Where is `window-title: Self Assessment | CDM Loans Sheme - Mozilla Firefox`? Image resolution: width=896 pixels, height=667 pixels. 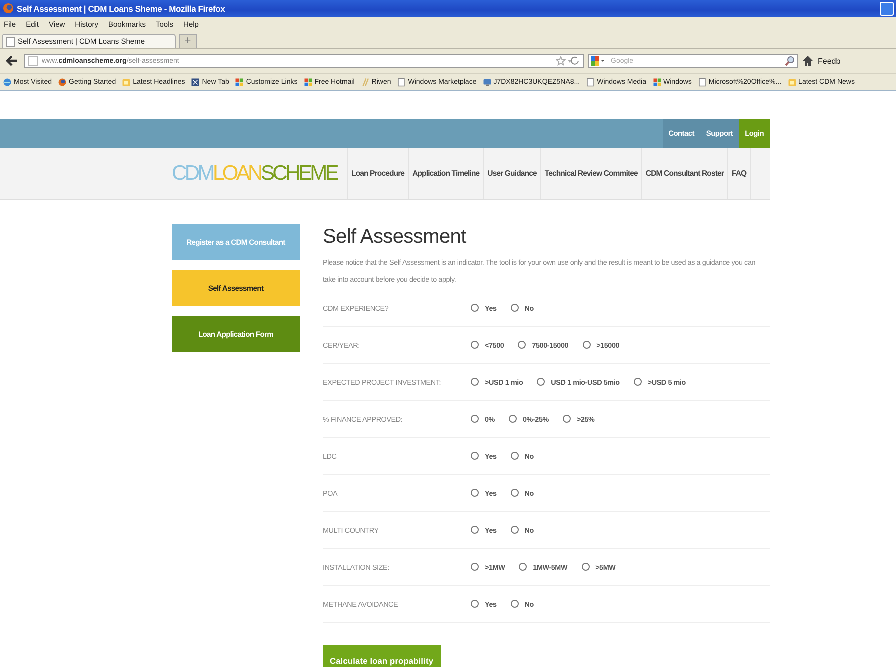 window-title: Self Assessment | CDM Loans Sheme - Mozilla Firefox is located at coordinates (121, 9).